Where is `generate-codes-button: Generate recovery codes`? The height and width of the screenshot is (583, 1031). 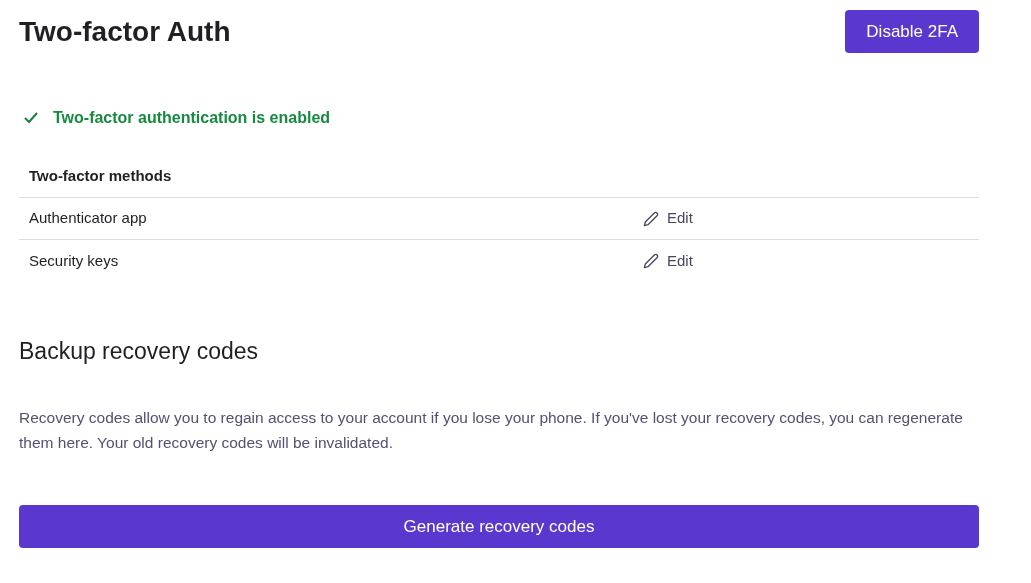 generate-codes-button: Generate recovery codes is located at coordinates (499, 526).